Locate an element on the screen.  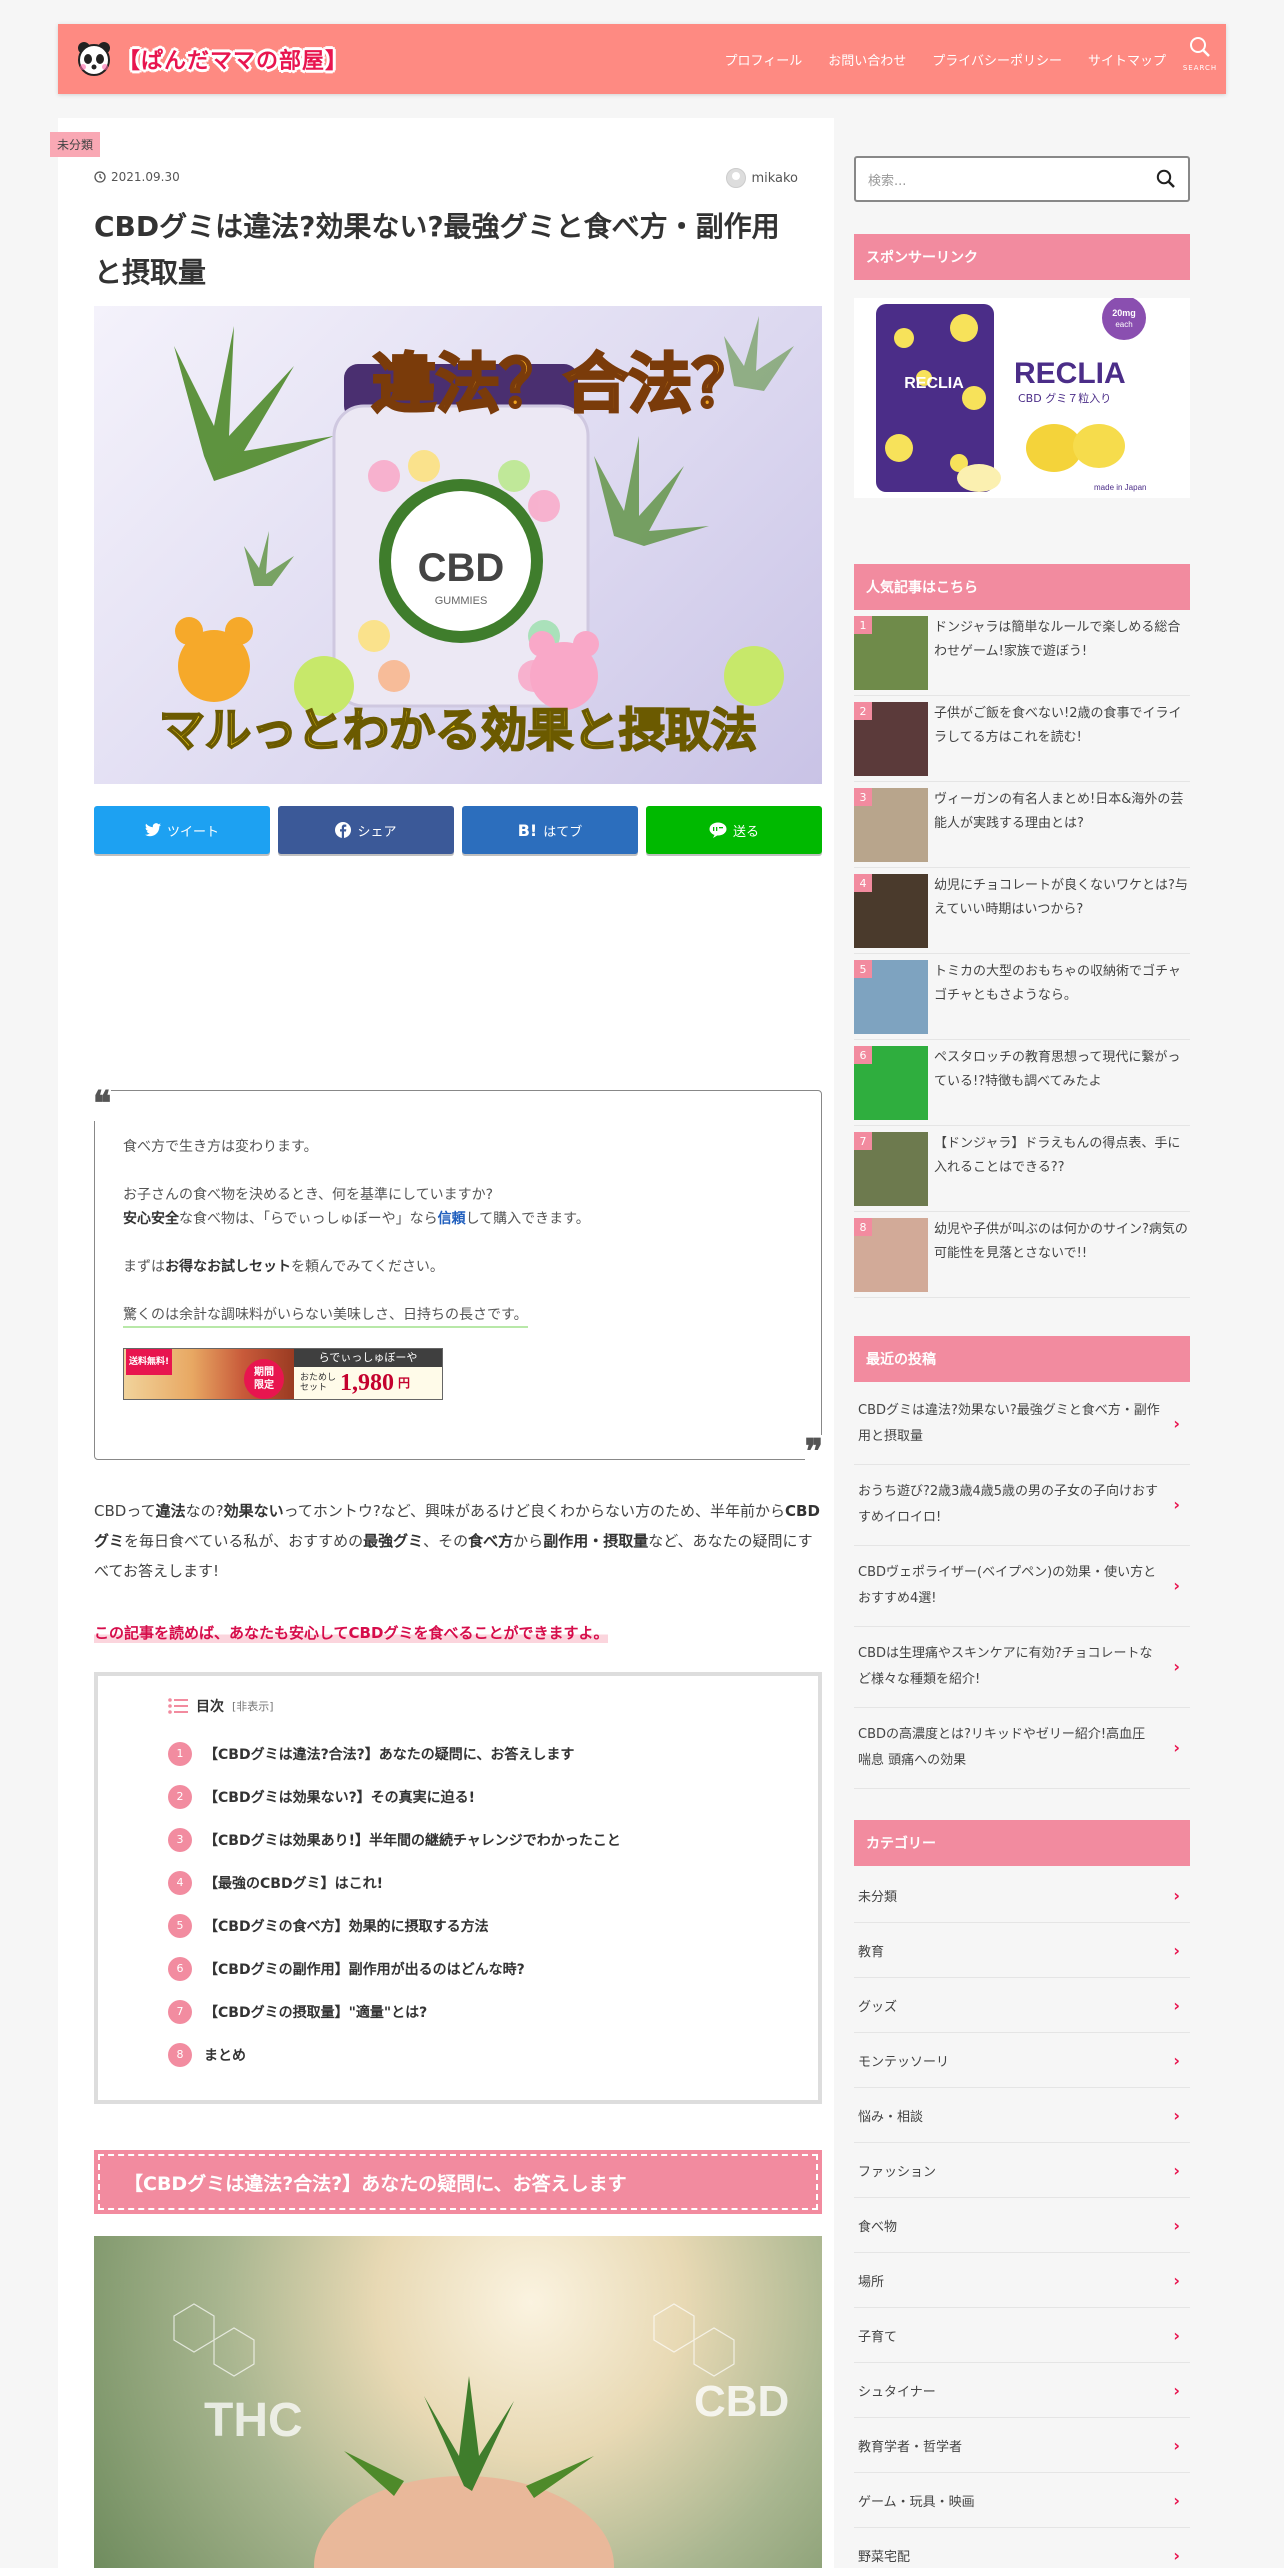
eyecatch-image: CBD GUMMIES 違法？合法？ マルっとわかる効果と摂取法 is located at coordinates (458, 545).